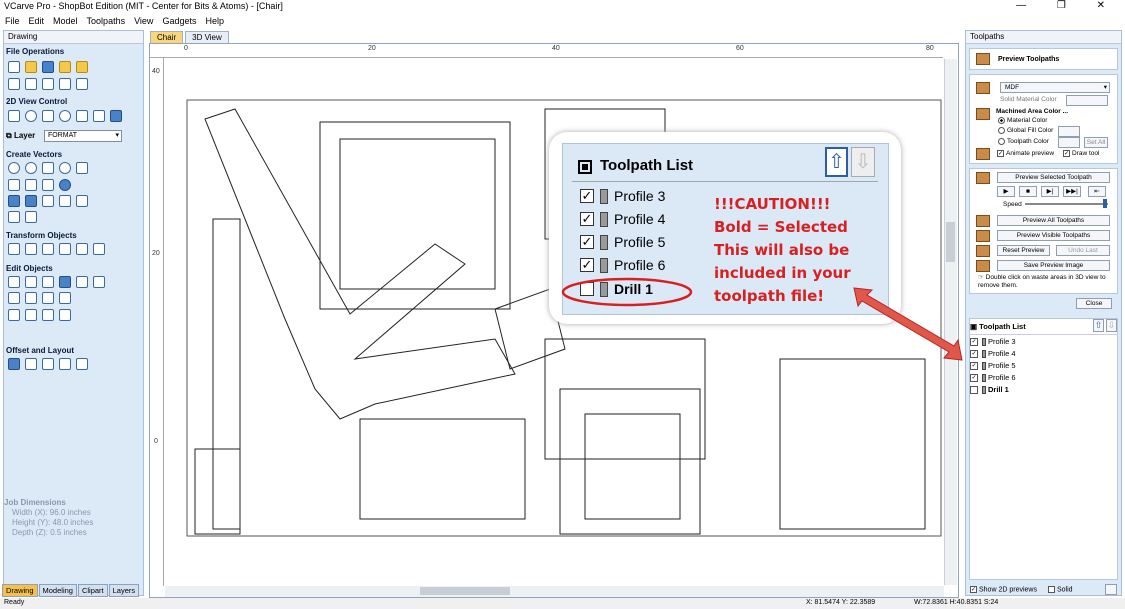  I want to click on zoom-box-icon, so click(48, 116).